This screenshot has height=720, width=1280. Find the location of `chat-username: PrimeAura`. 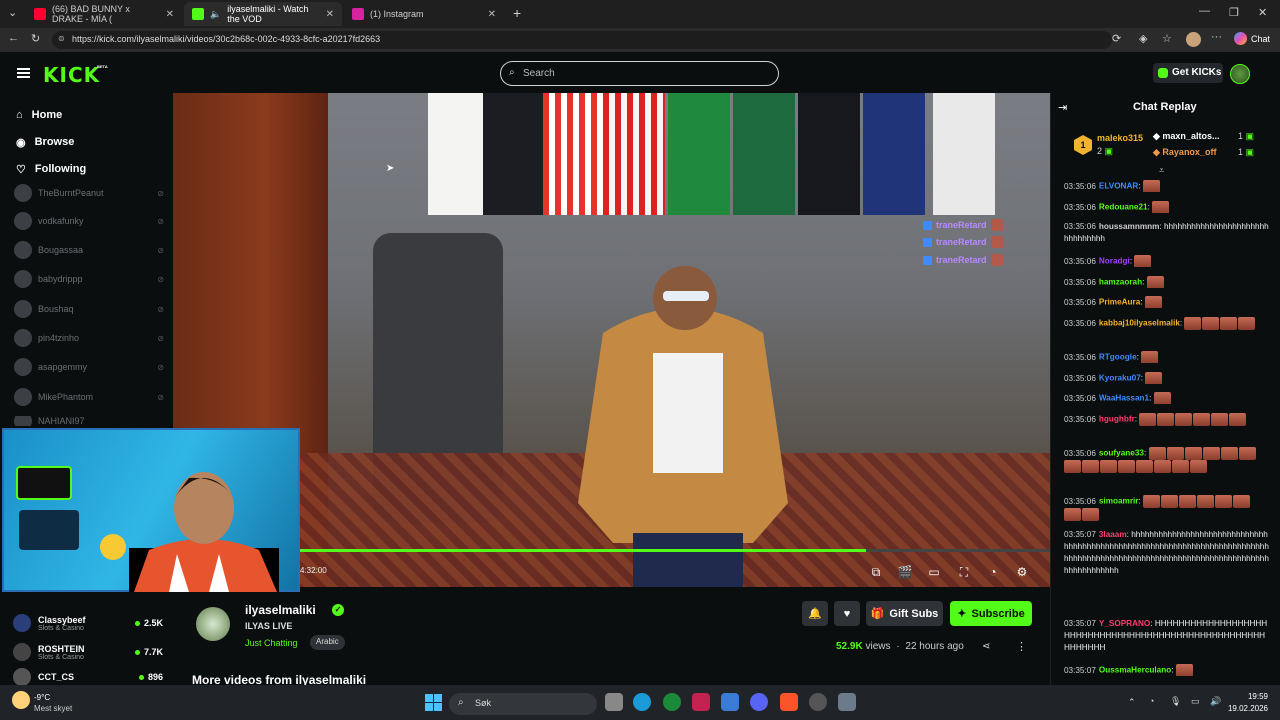

chat-username: PrimeAura is located at coordinates (1119, 302).